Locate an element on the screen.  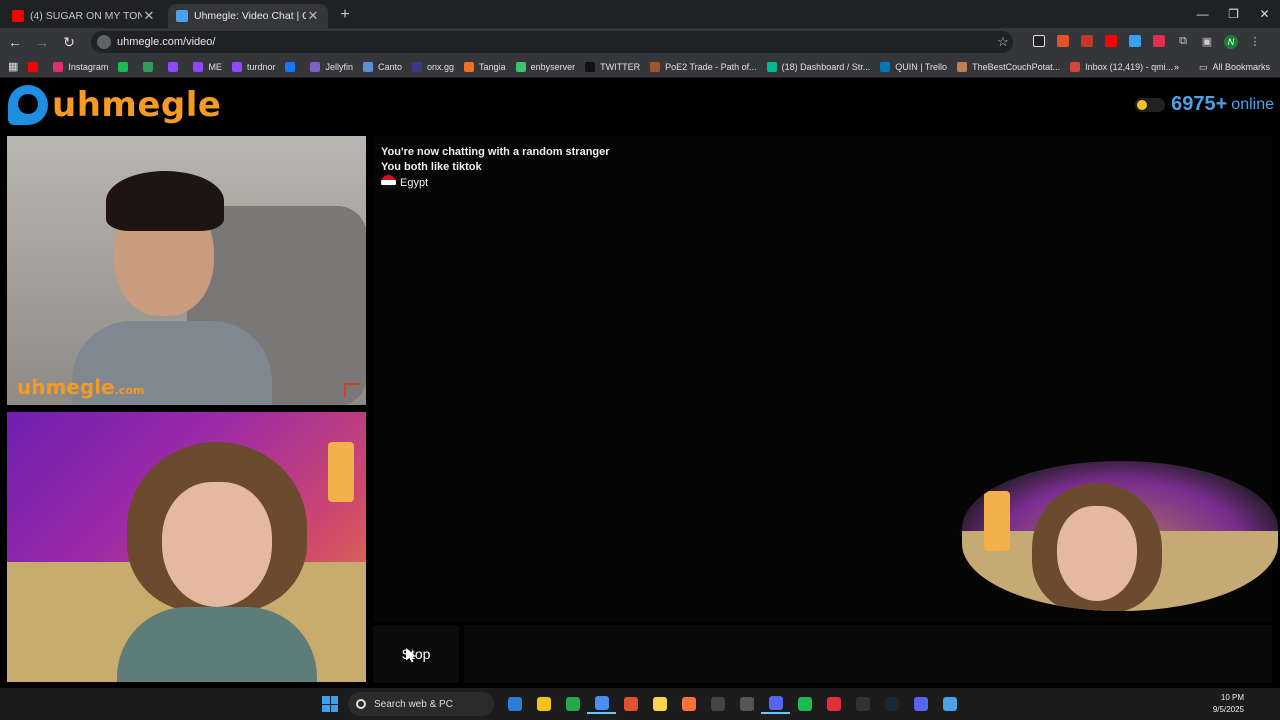
back-arrow-icon: ← is located at coordinates (15, 42).